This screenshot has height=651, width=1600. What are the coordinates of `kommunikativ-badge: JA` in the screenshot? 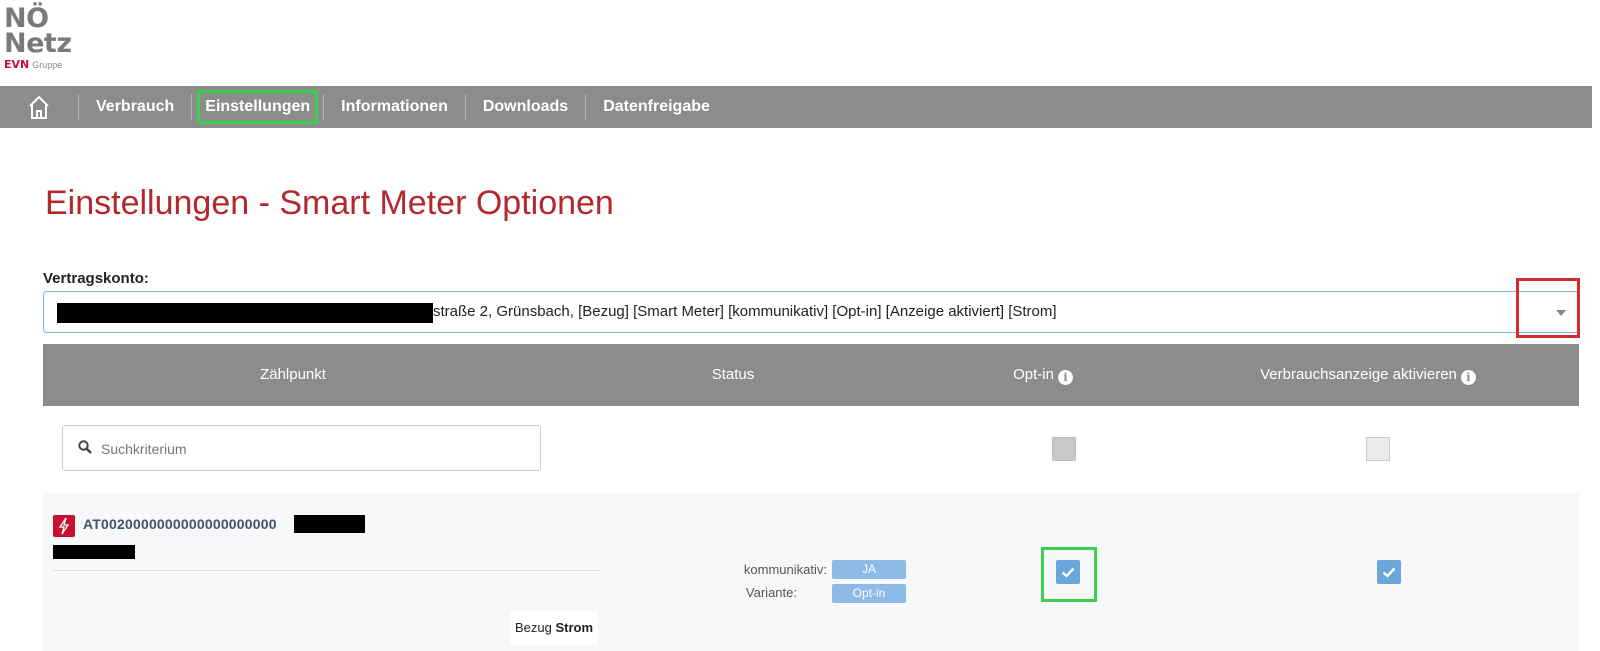 It's located at (869, 569).